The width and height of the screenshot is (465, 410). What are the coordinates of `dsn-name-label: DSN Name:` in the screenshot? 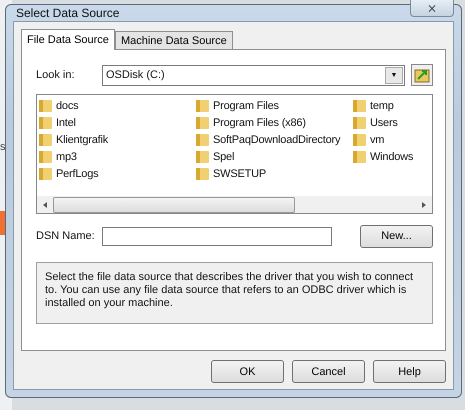 It's located at (66, 236).